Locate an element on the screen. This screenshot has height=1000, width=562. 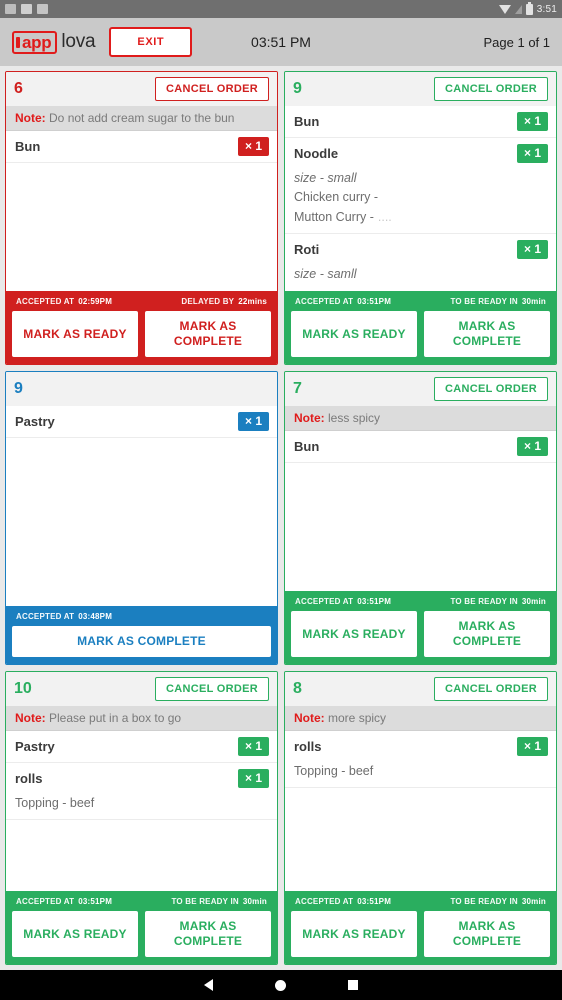
order-item: Roti × 1 size - samll is located at coordinates (420, 262).